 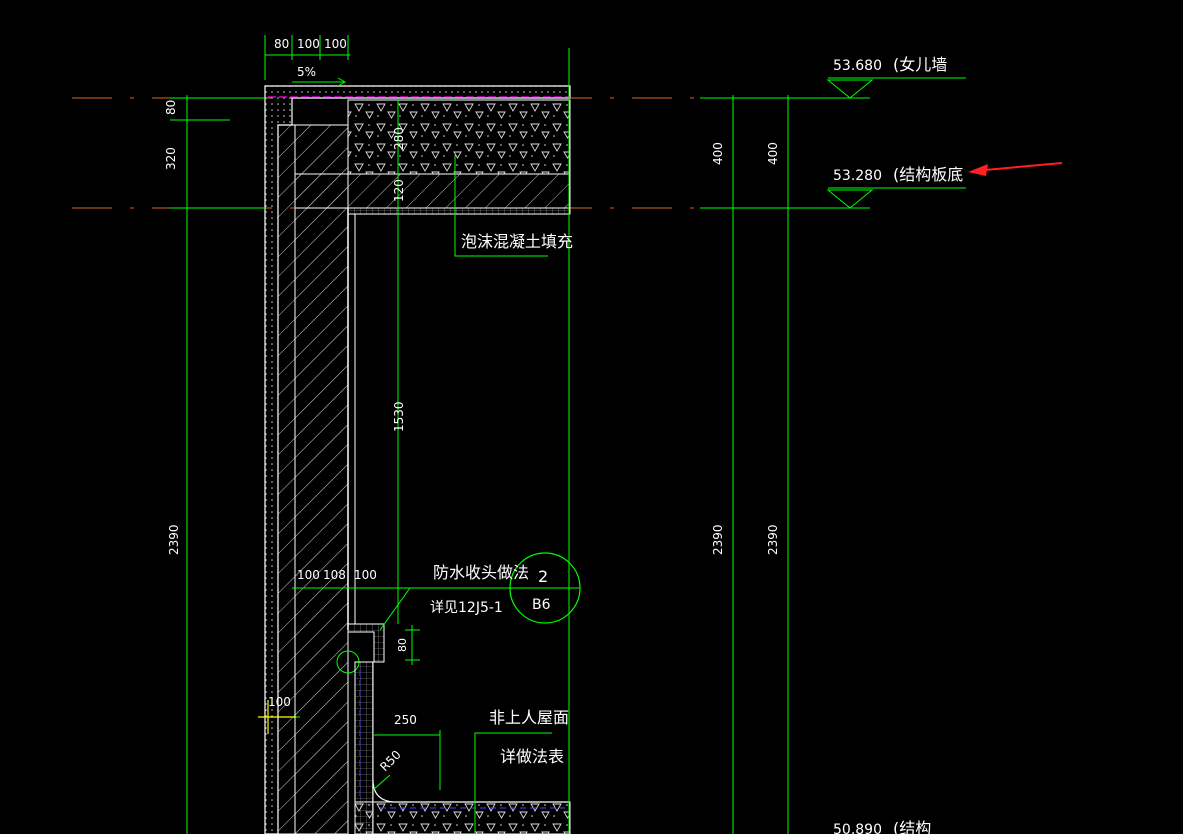 What do you see at coordinates (517, 241) in the screenshot?
I see `foam-fill-label: 泡沫混凝土填充` at bounding box center [517, 241].